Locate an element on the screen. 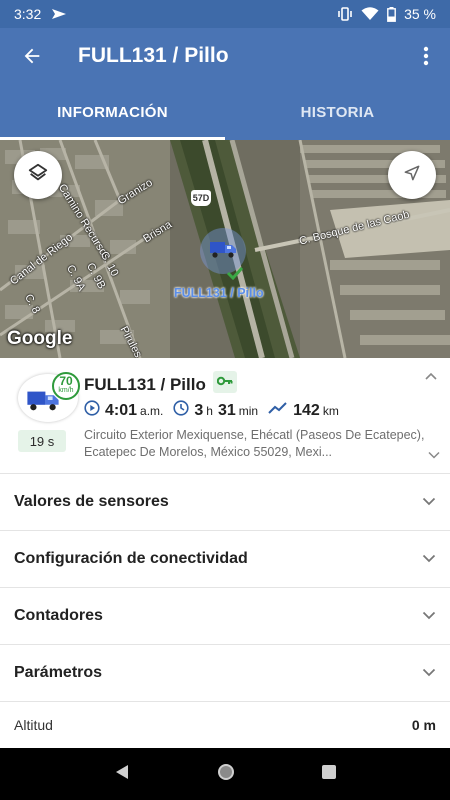 This screenshot has width=450, height=800. time-stat: 4:01 a.m. is located at coordinates (123, 410).